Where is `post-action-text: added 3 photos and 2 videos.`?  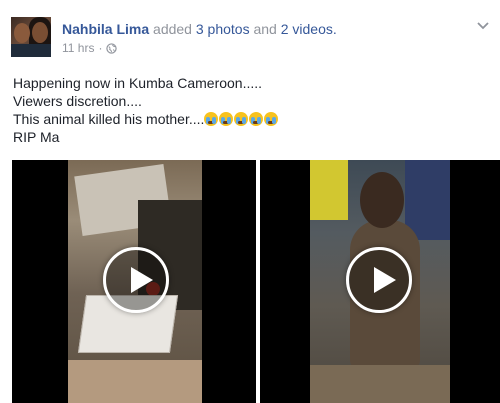 post-action-text: added 3 photos and 2 videos. is located at coordinates (245, 29).